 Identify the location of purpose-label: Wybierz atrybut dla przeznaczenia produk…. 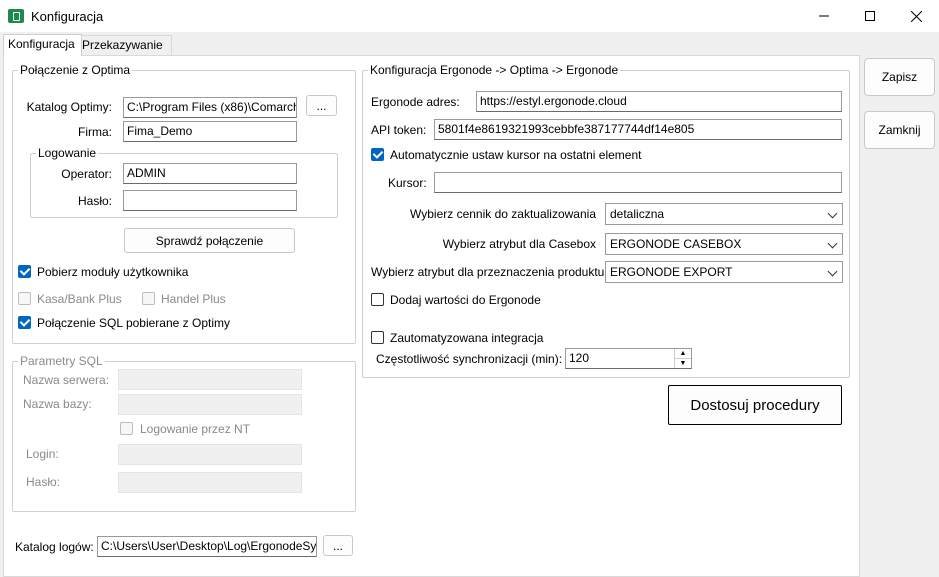
(488, 272).